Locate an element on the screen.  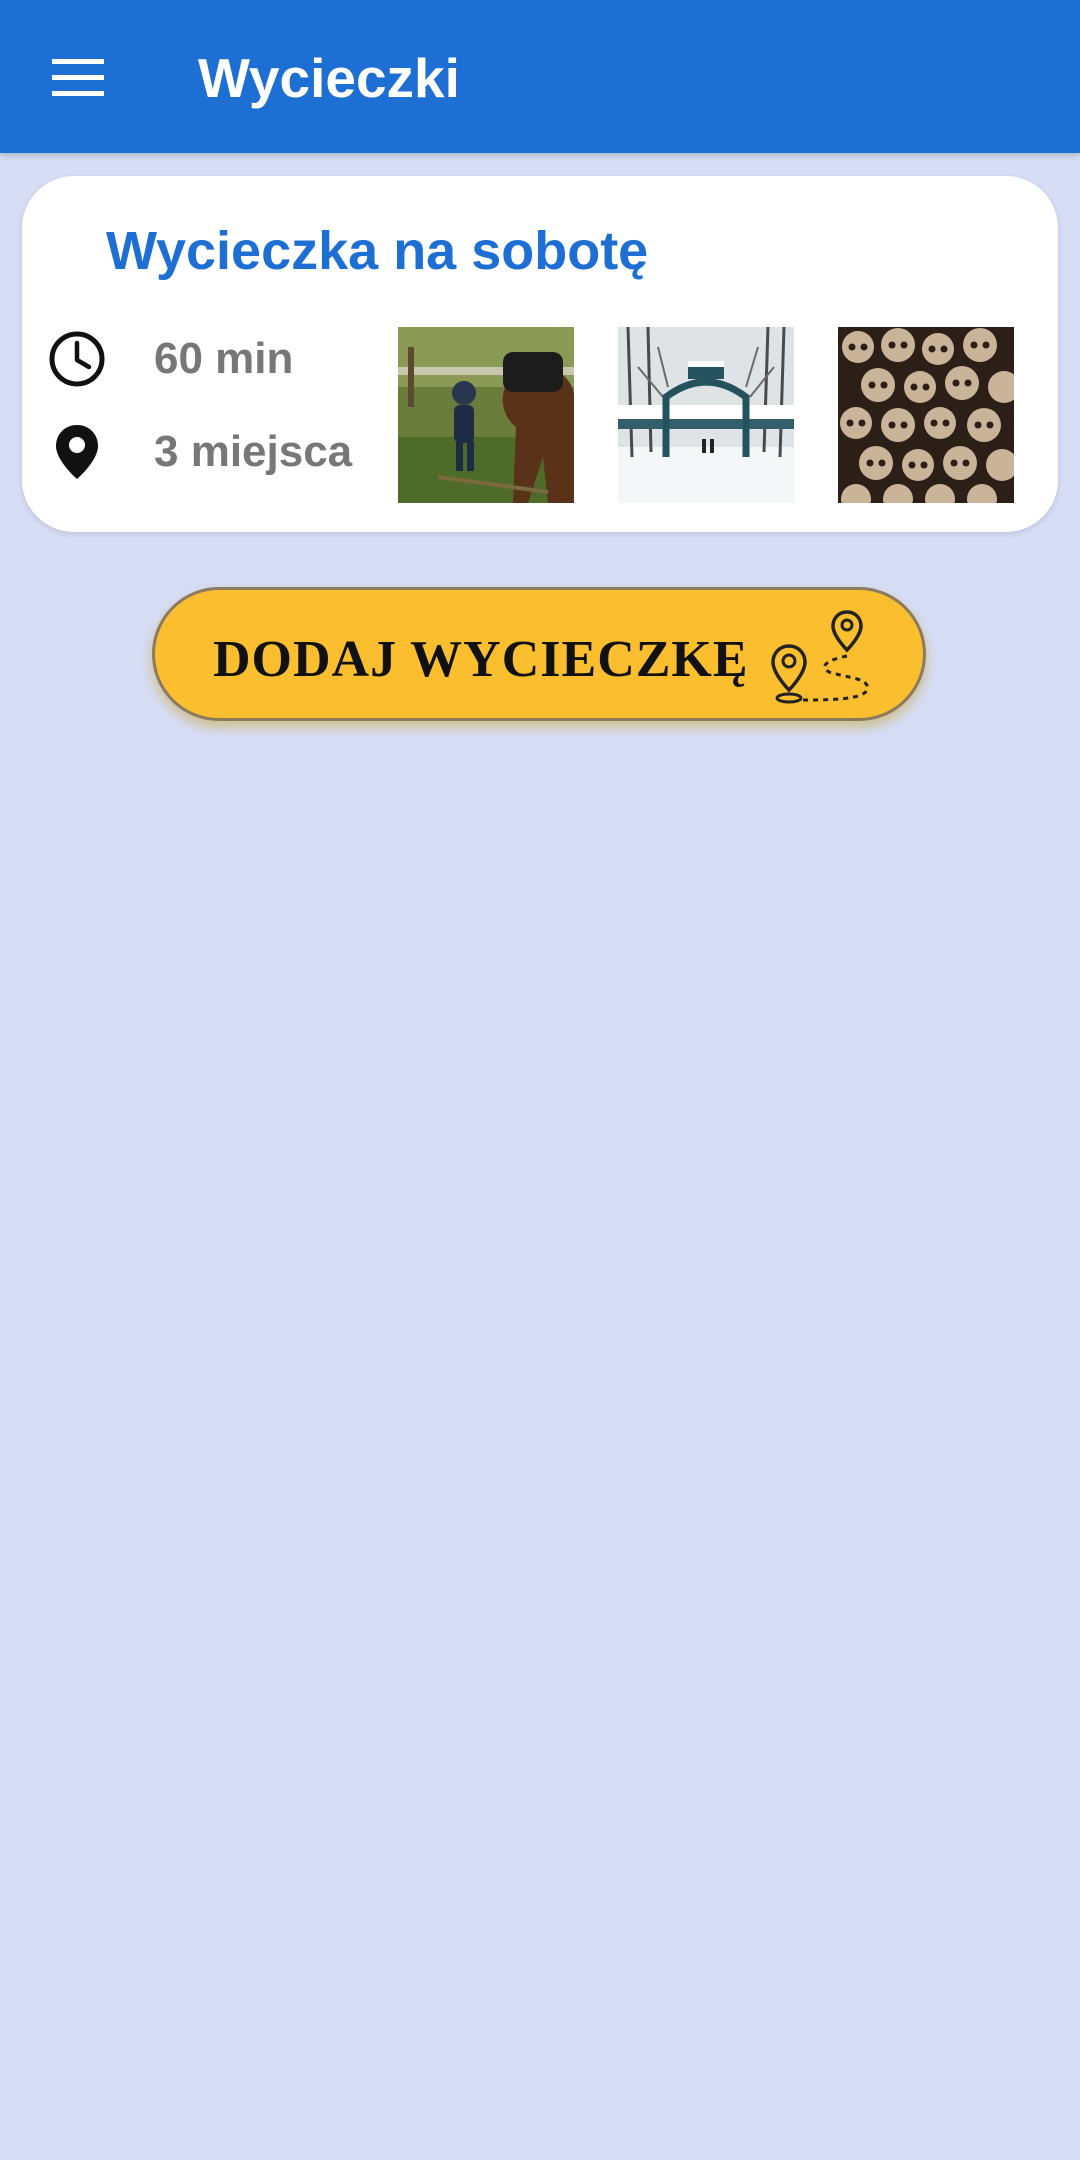
trip-duration-row: 60 min is located at coordinates (169, 359).